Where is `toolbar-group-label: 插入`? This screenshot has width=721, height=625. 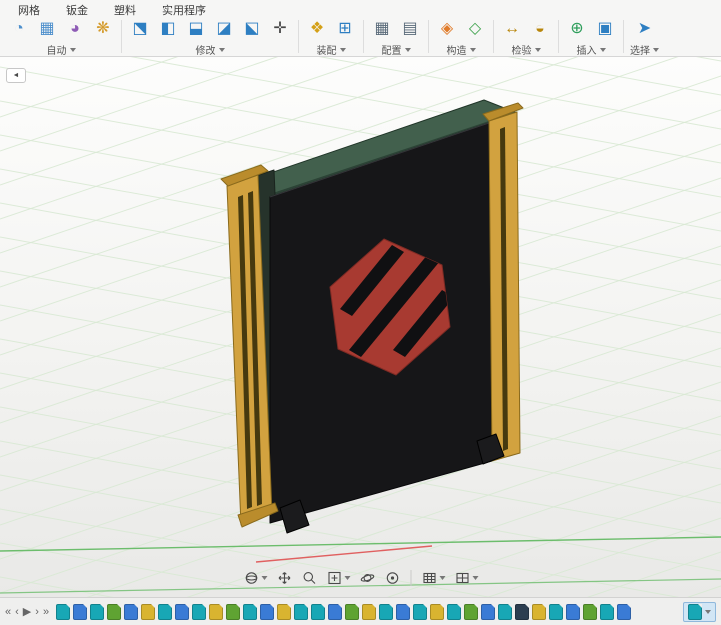
toolbar-group-label: 插入 is located at coordinates (591, 49).